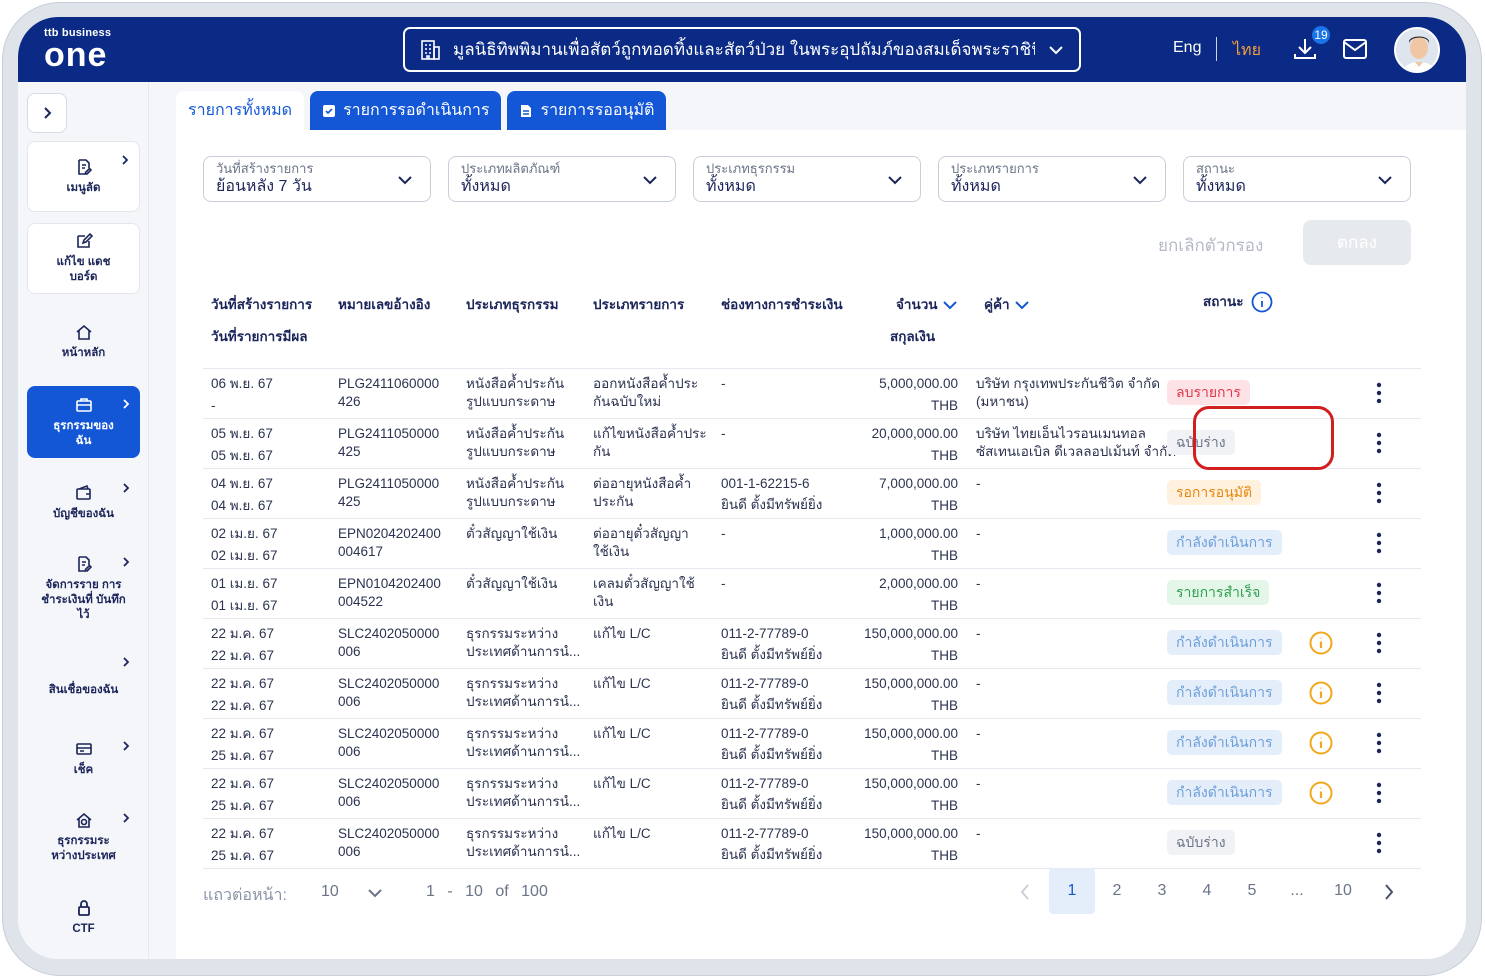  I want to click on cell-c1: -, so click(723, 583).